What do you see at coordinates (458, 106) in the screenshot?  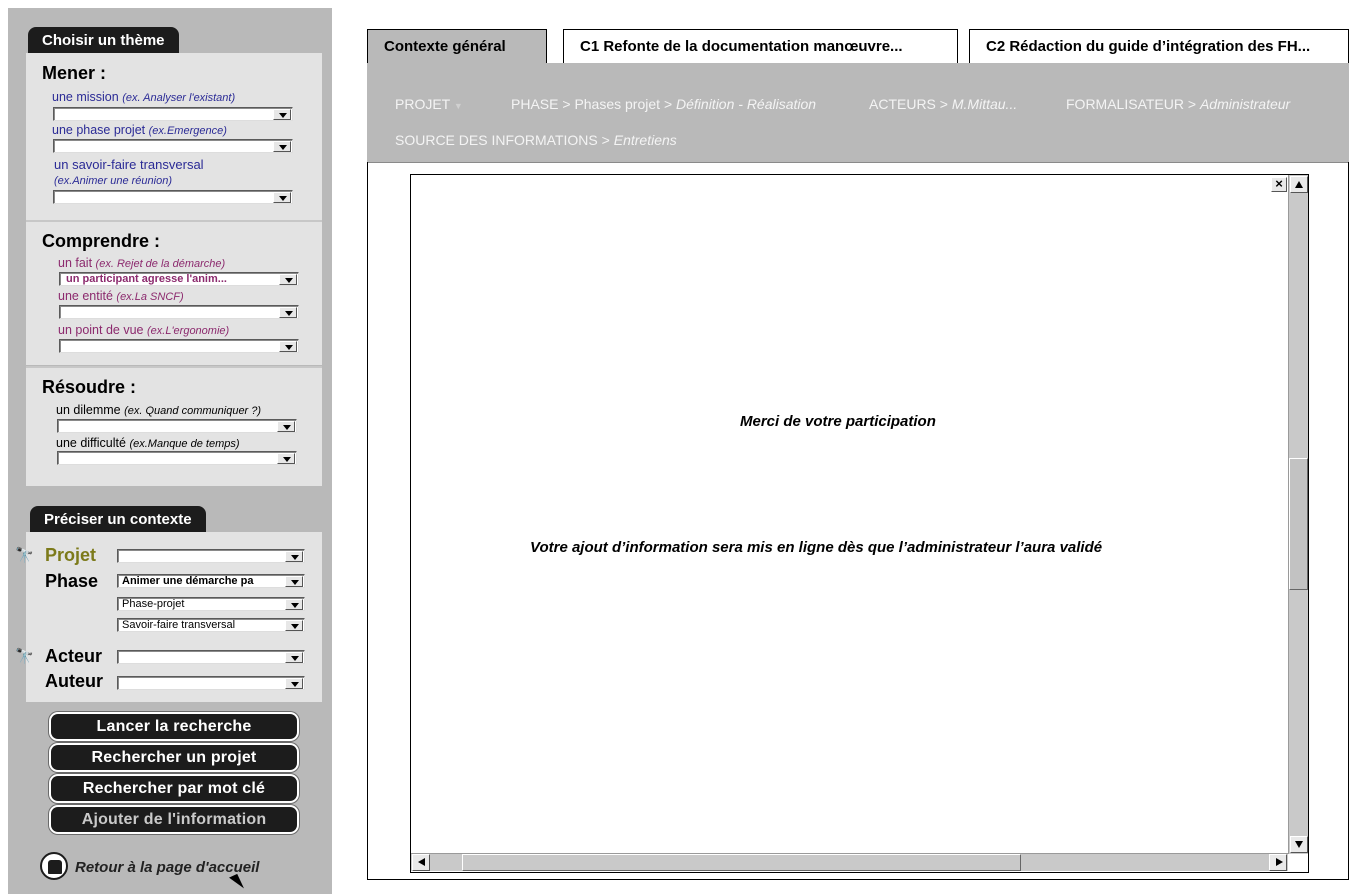 I see `chevron-down-icon: ▼` at bounding box center [458, 106].